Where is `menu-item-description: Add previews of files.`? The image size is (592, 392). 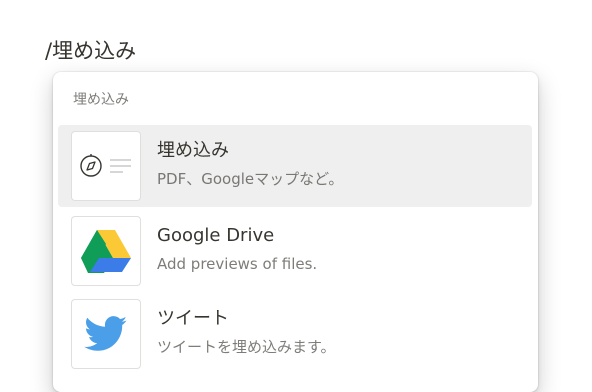
menu-item-description: Add previews of files. is located at coordinates (237, 264).